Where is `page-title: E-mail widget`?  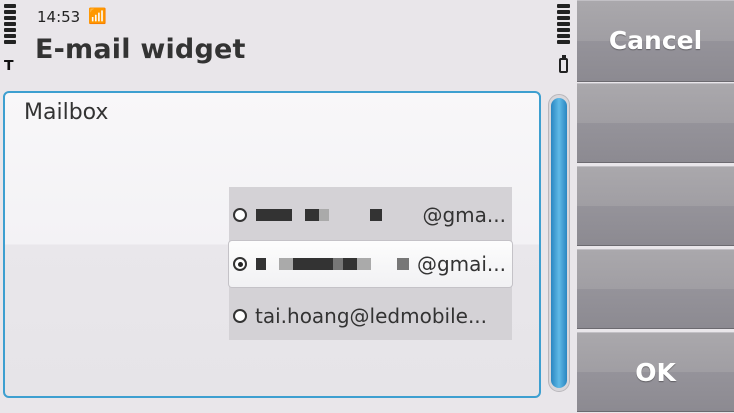
page-title: E-mail widget is located at coordinates (140, 49).